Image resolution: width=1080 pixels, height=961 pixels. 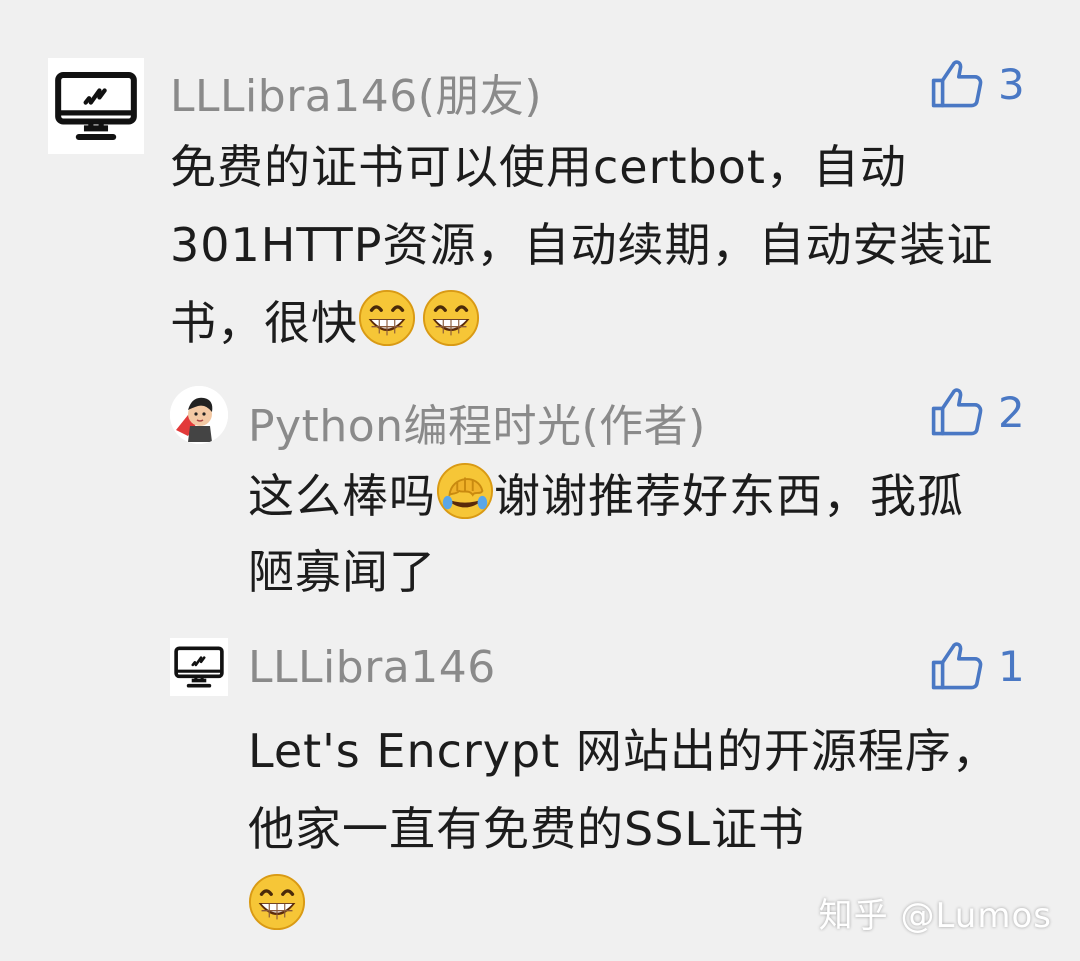 What do you see at coordinates (372, 667) in the screenshot?
I see `username: LLLibra146` at bounding box center [372, 667].